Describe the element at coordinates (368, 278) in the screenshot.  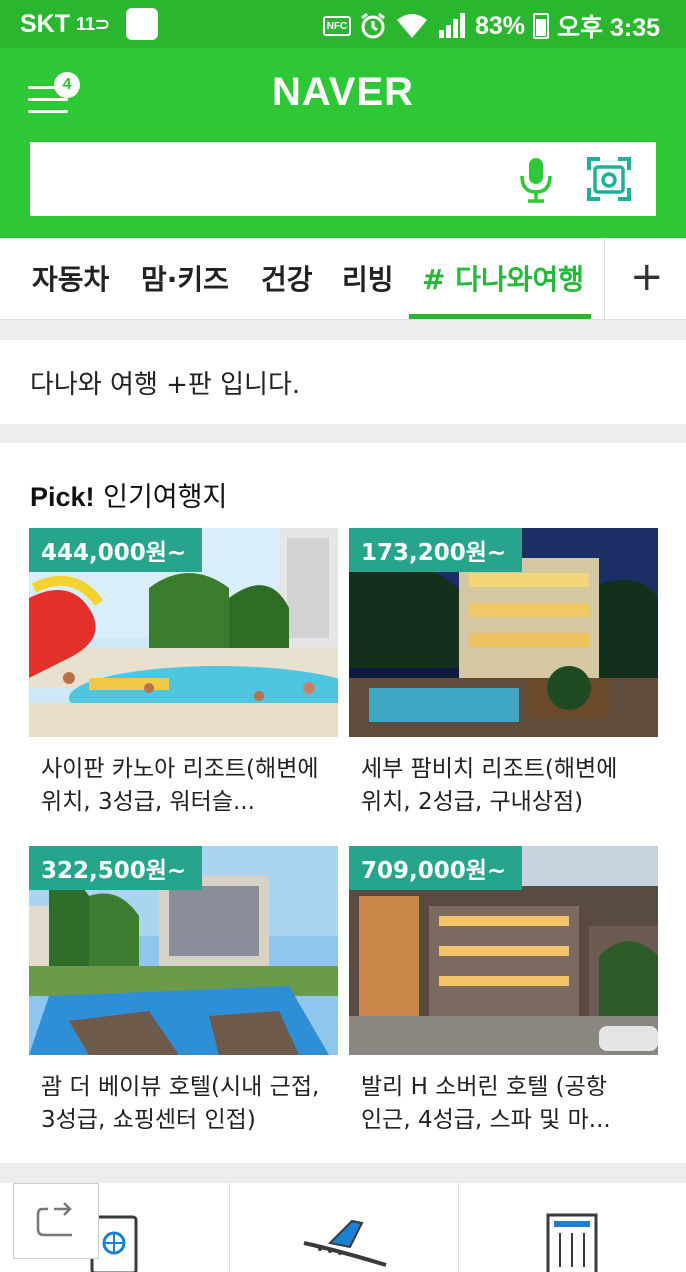
I see `tab-living: 리빙` at that location.